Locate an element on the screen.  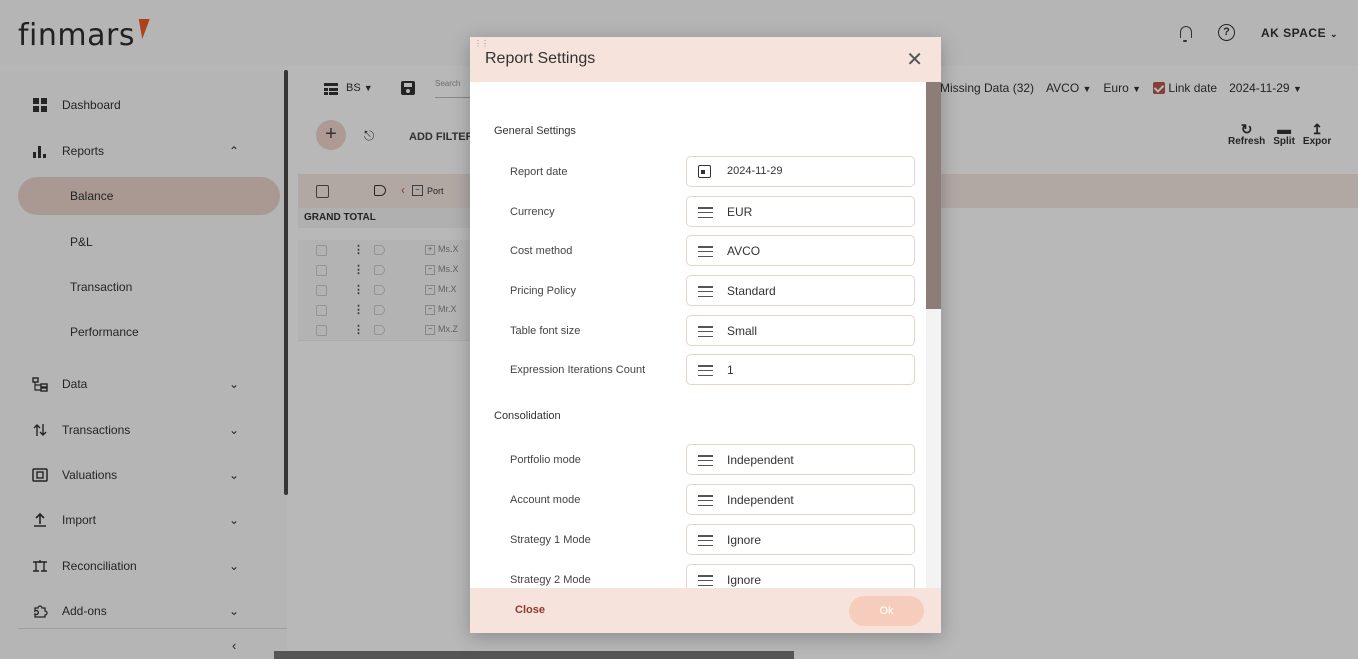
cost-method-row: Cost method AVCO is located at coordinates (698, 252).